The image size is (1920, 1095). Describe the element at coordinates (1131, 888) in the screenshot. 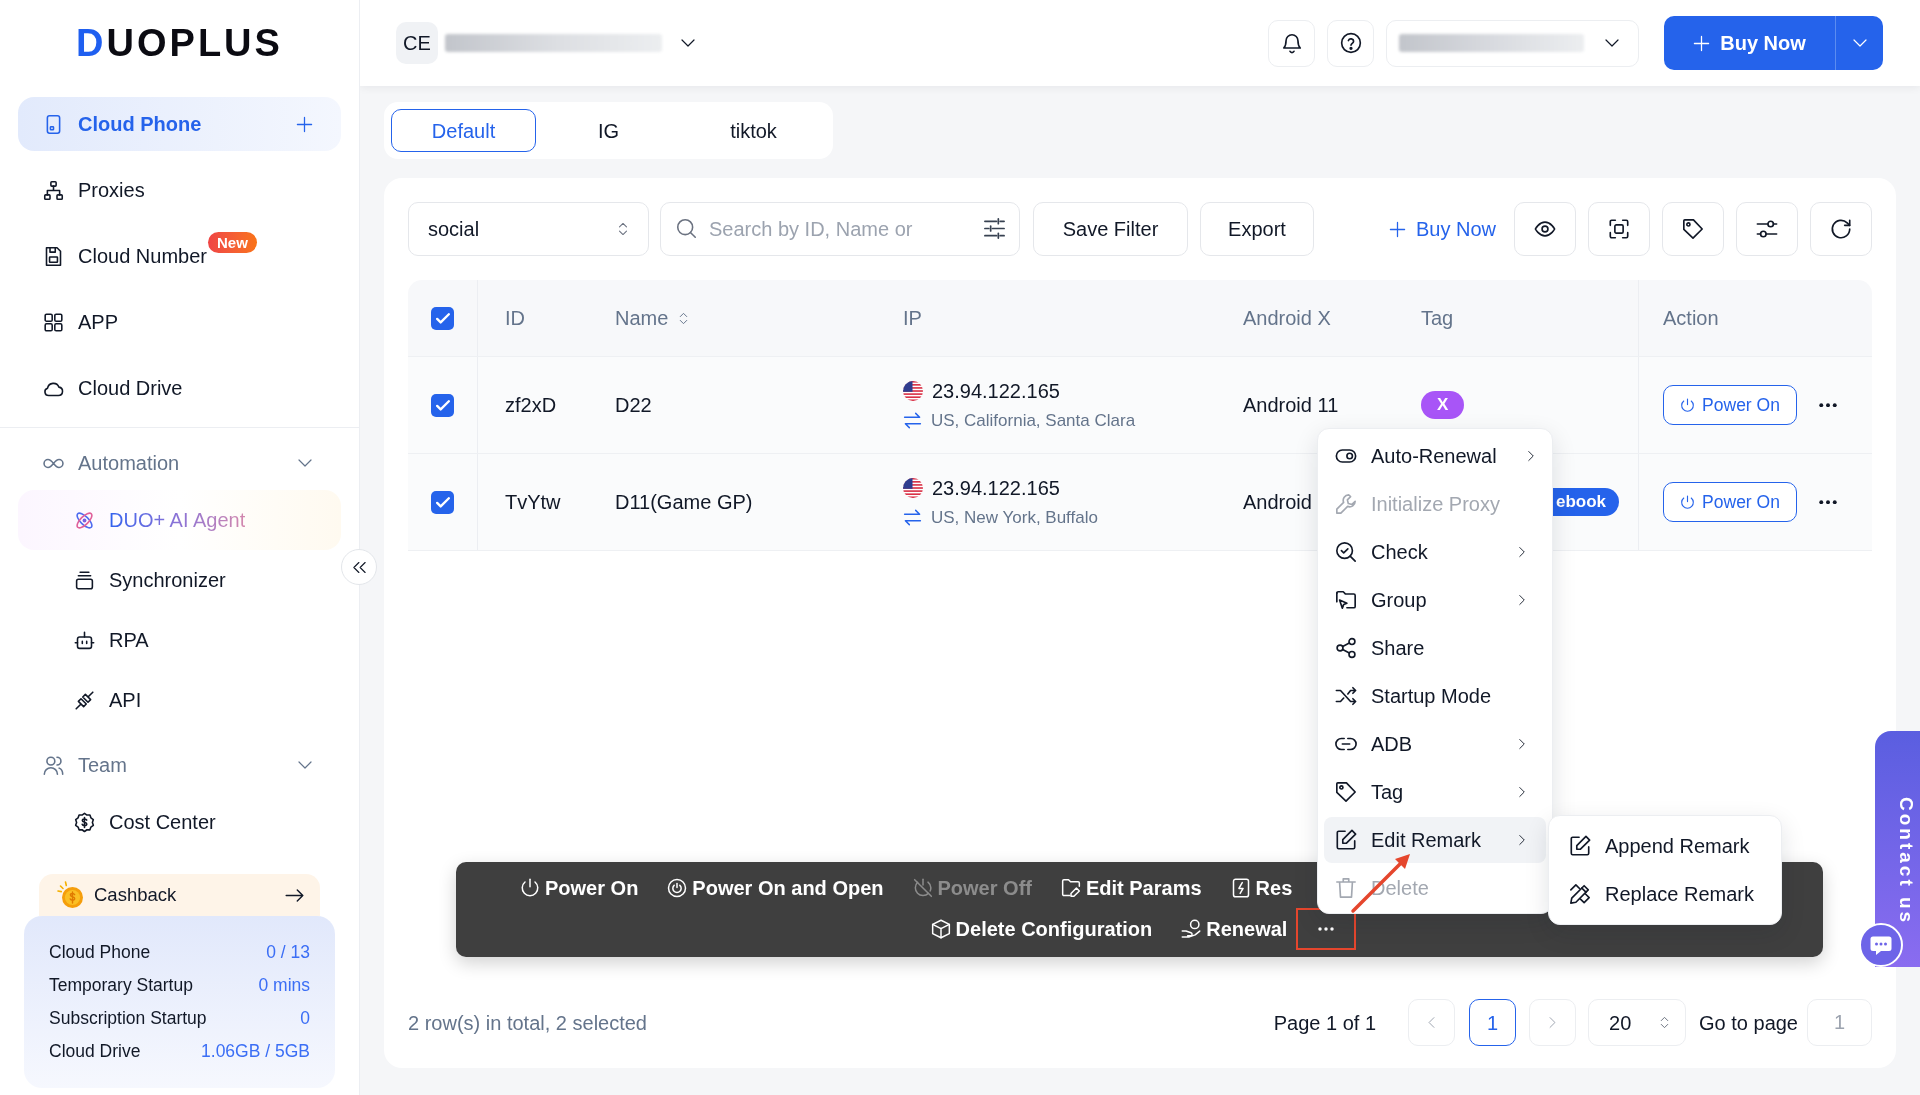

I see `bulk-action-button: Edit Params` at that location.